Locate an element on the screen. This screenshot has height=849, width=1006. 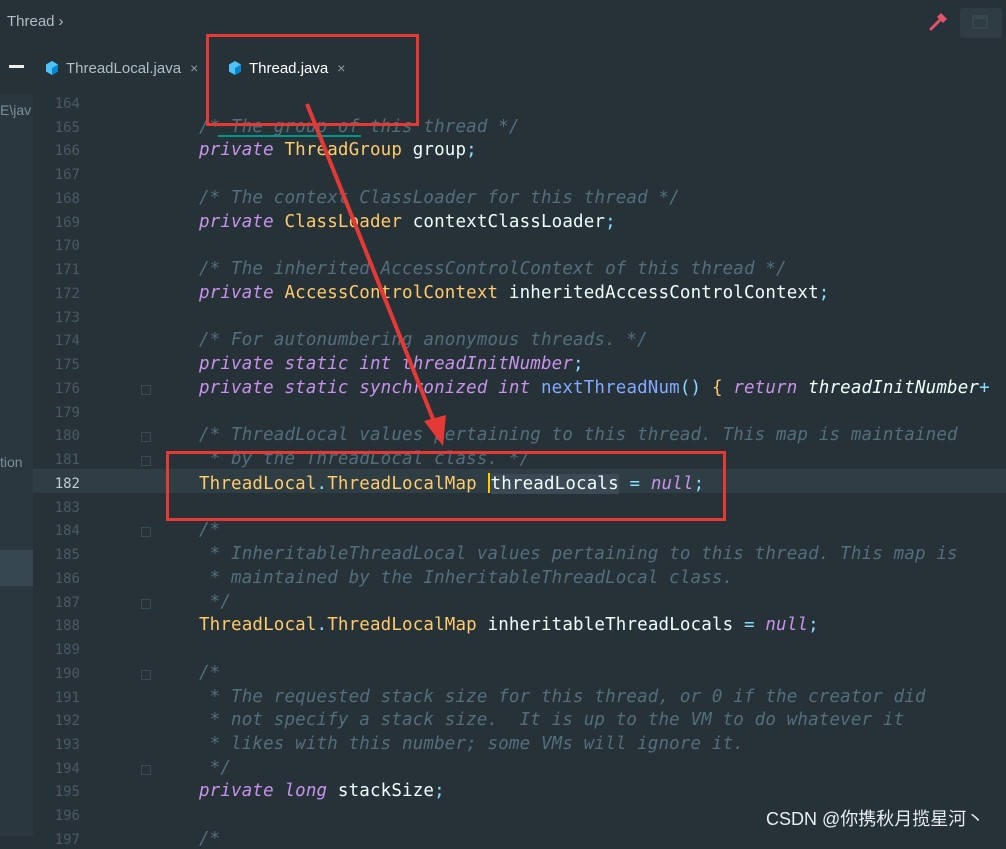
line-number: 187 is located at coordinates (67, 602).